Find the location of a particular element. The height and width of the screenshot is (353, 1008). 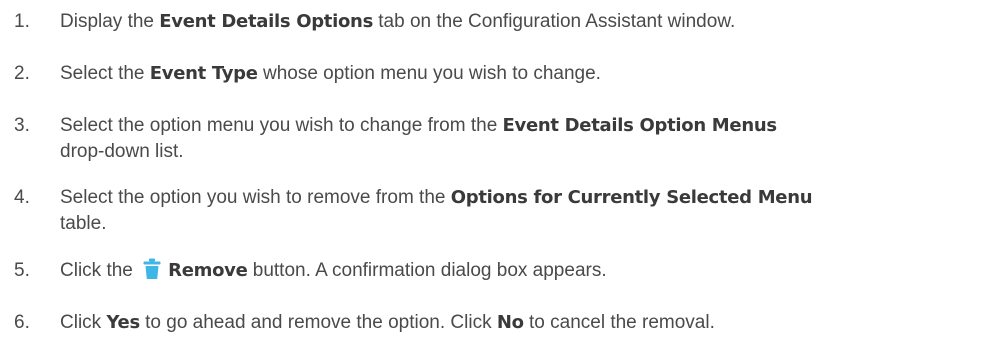

step-text-line2: drop-down list. is located at coordinates (122, 151).